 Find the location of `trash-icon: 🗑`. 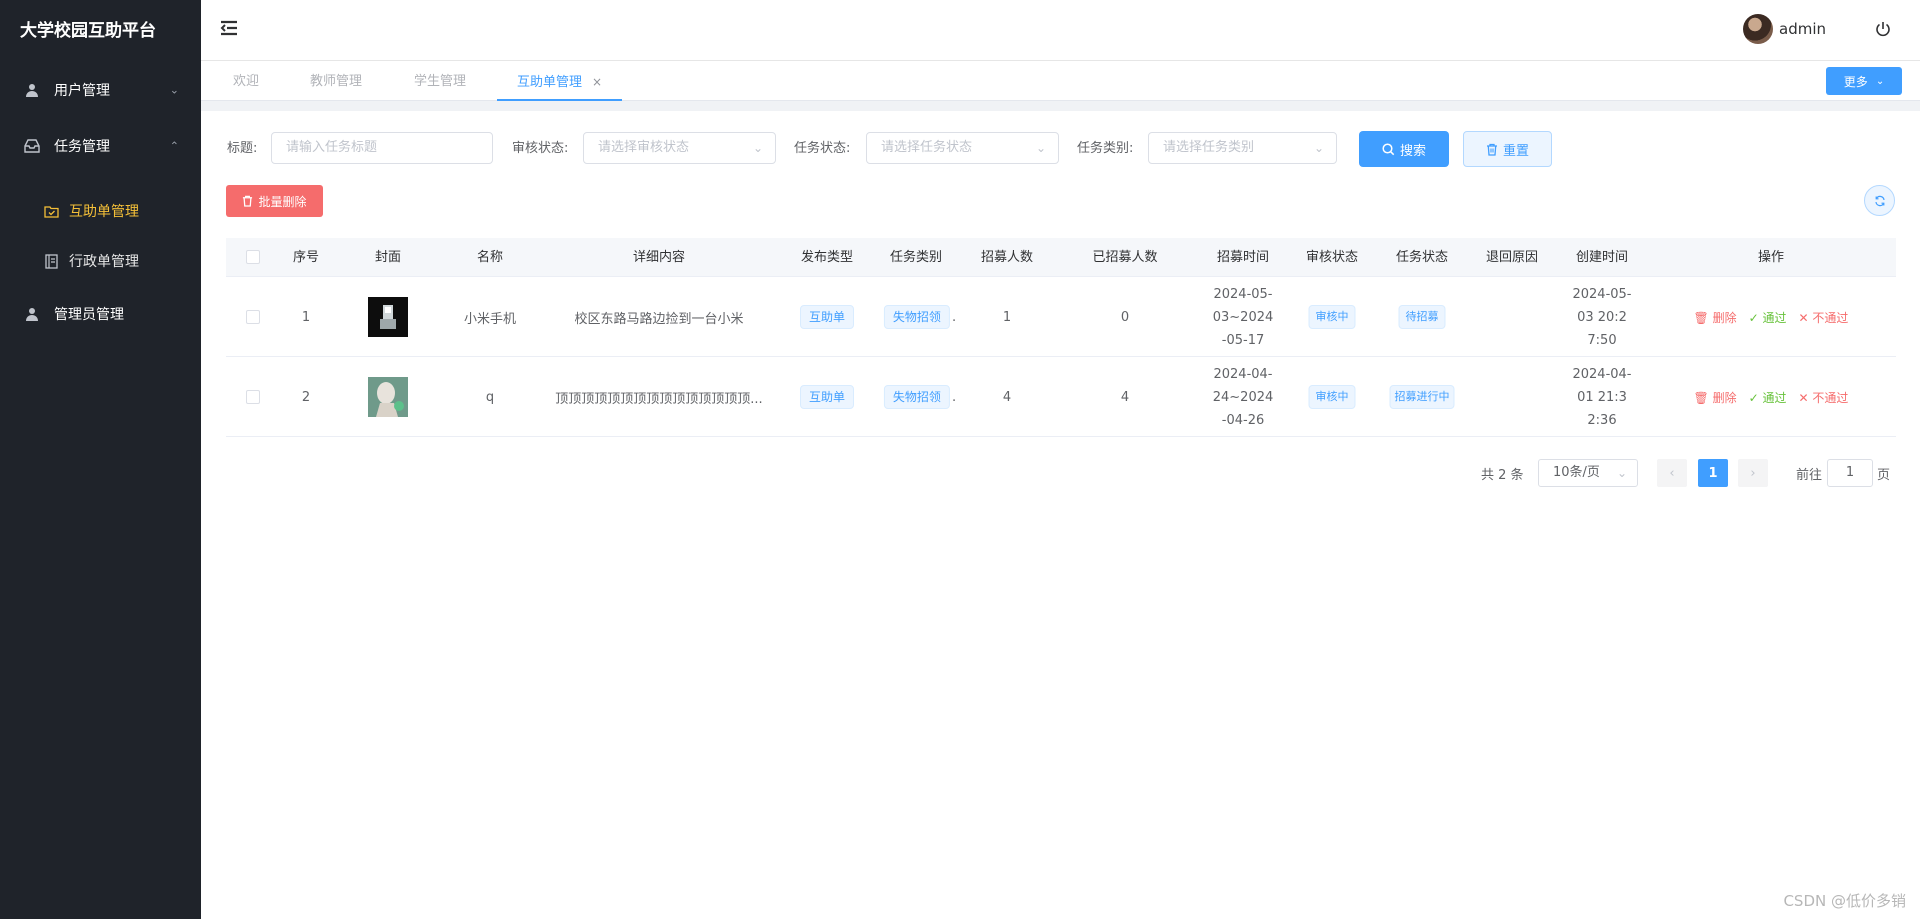

trash-icon: 🗑 is located at coordinates (1701, 317).